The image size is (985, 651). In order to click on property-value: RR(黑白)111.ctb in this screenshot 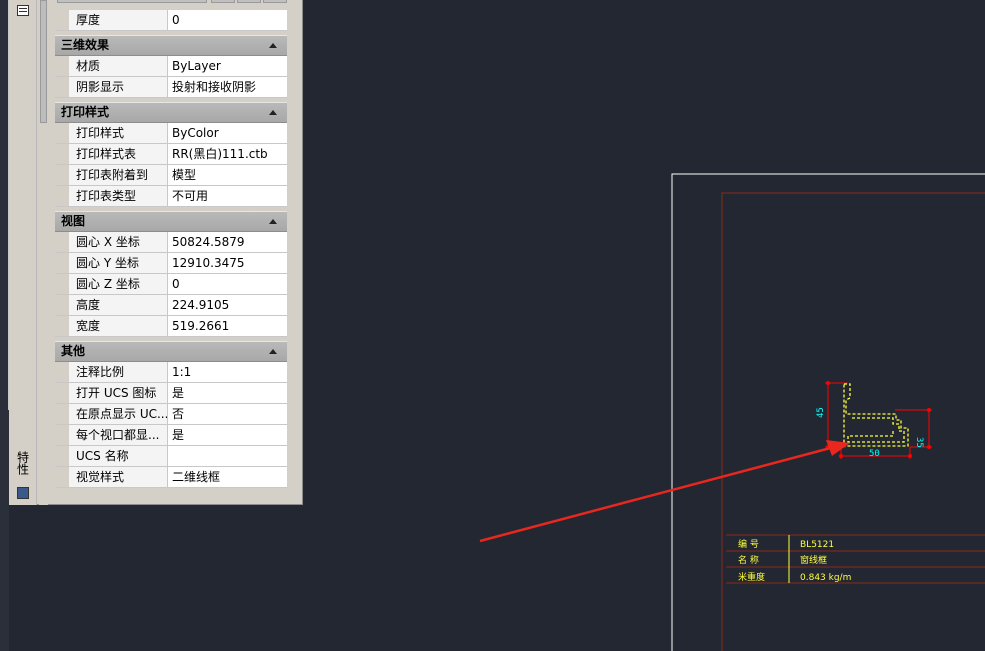, I will do `click(227, 154)`.